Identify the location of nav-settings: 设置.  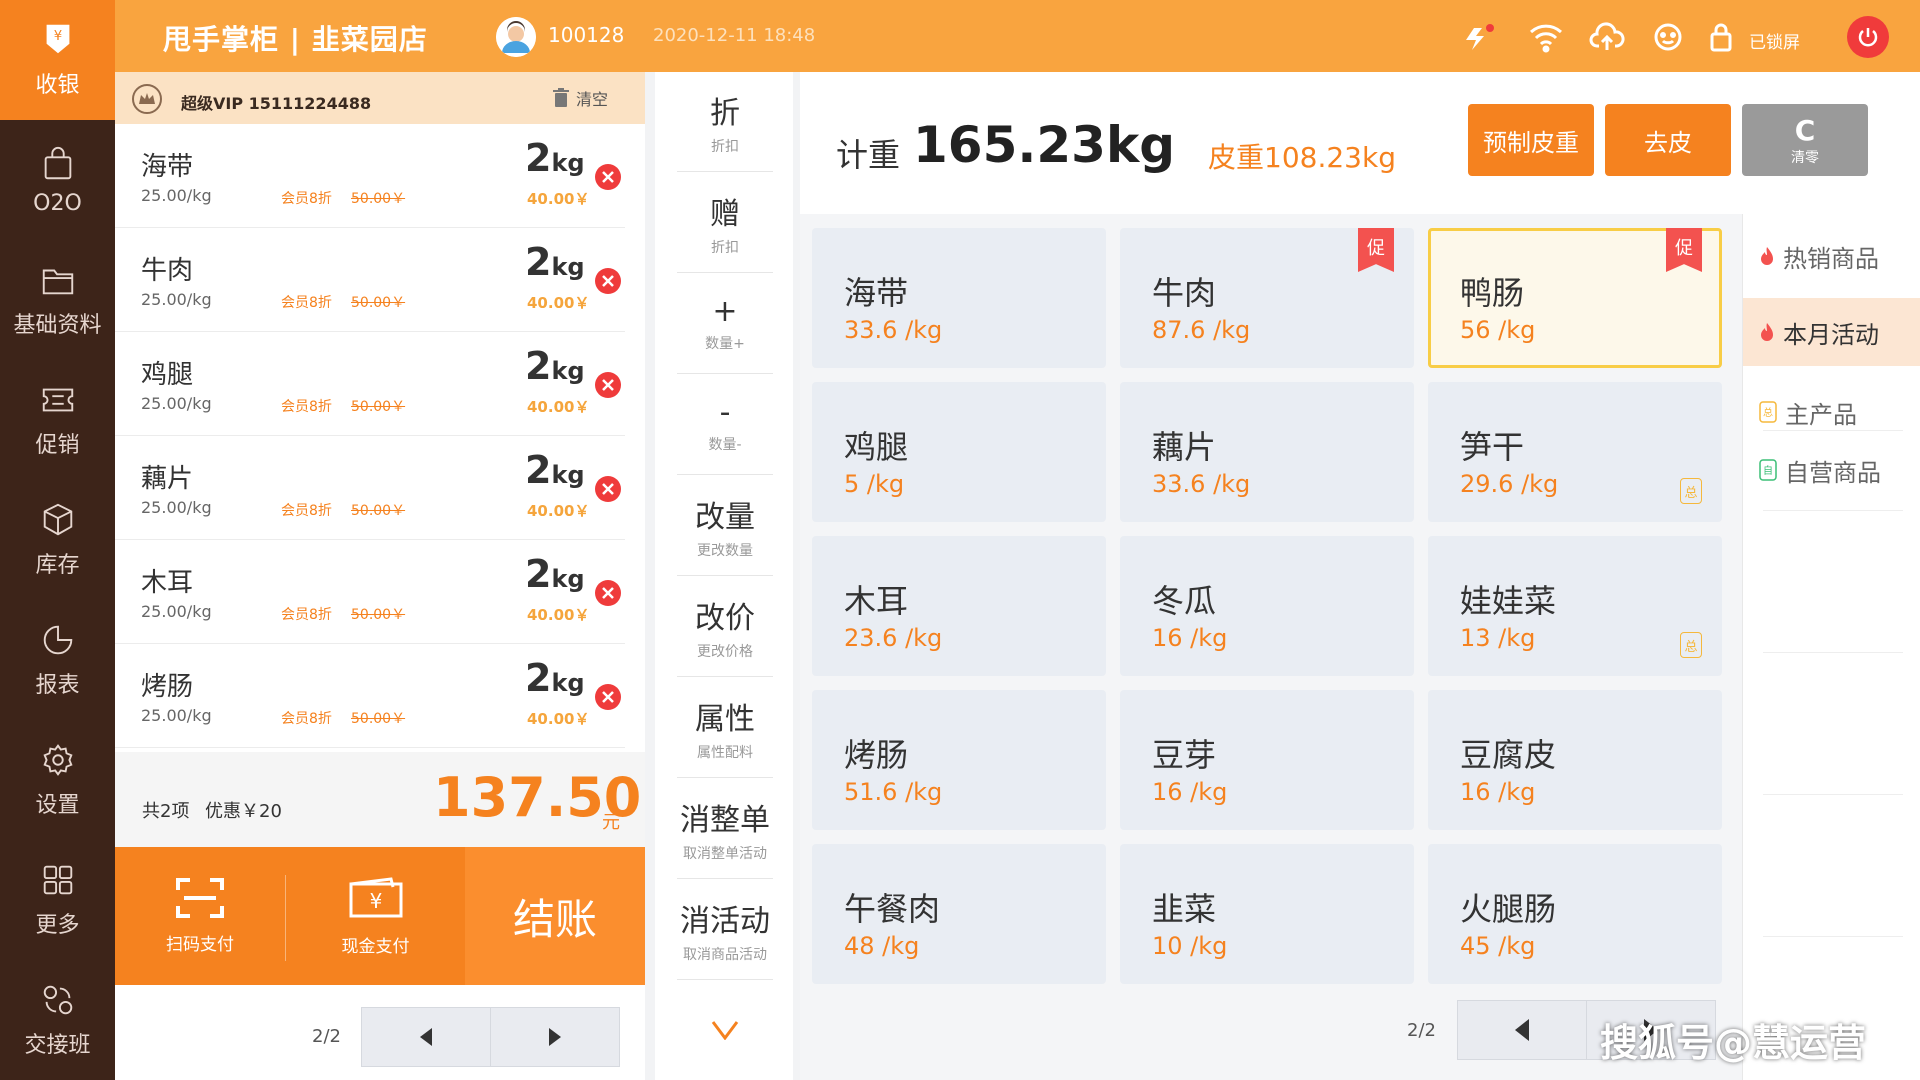
(57, 780).